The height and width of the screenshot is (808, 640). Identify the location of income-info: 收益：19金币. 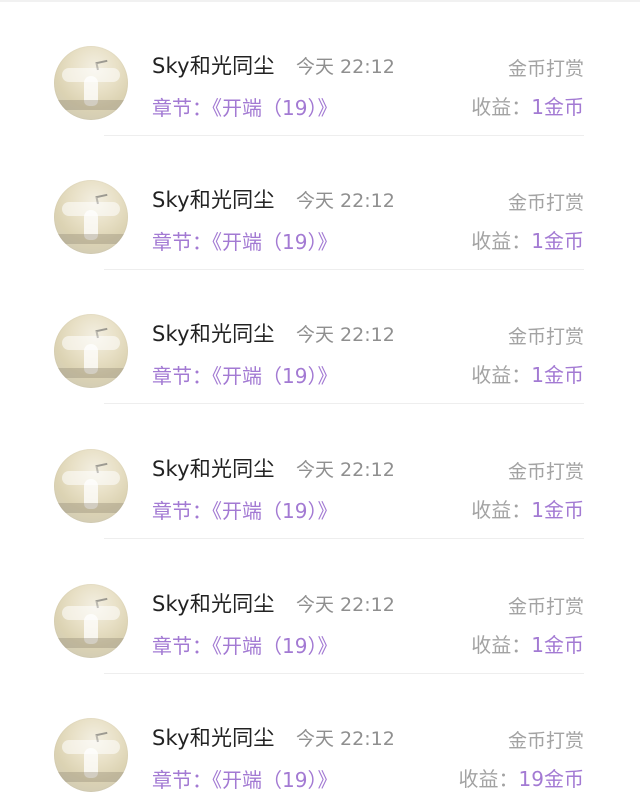
(521, 777).